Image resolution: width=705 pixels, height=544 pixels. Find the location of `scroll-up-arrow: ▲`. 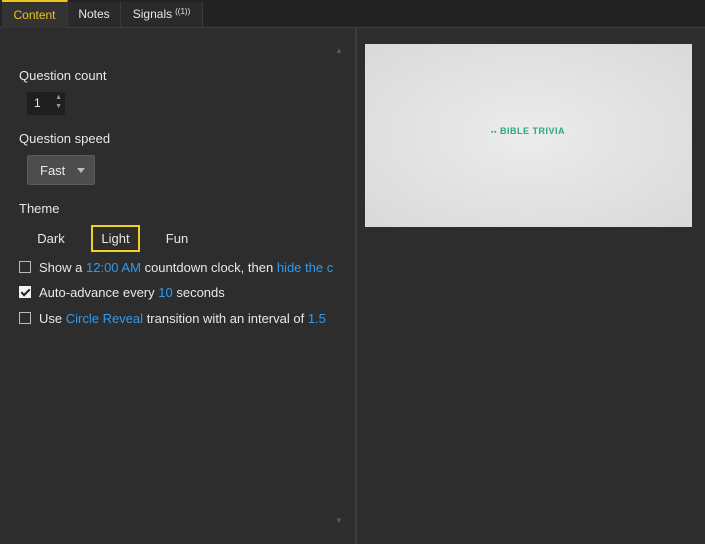

scroll-up-arrow: ▲ is located at coordinates (339, 50).